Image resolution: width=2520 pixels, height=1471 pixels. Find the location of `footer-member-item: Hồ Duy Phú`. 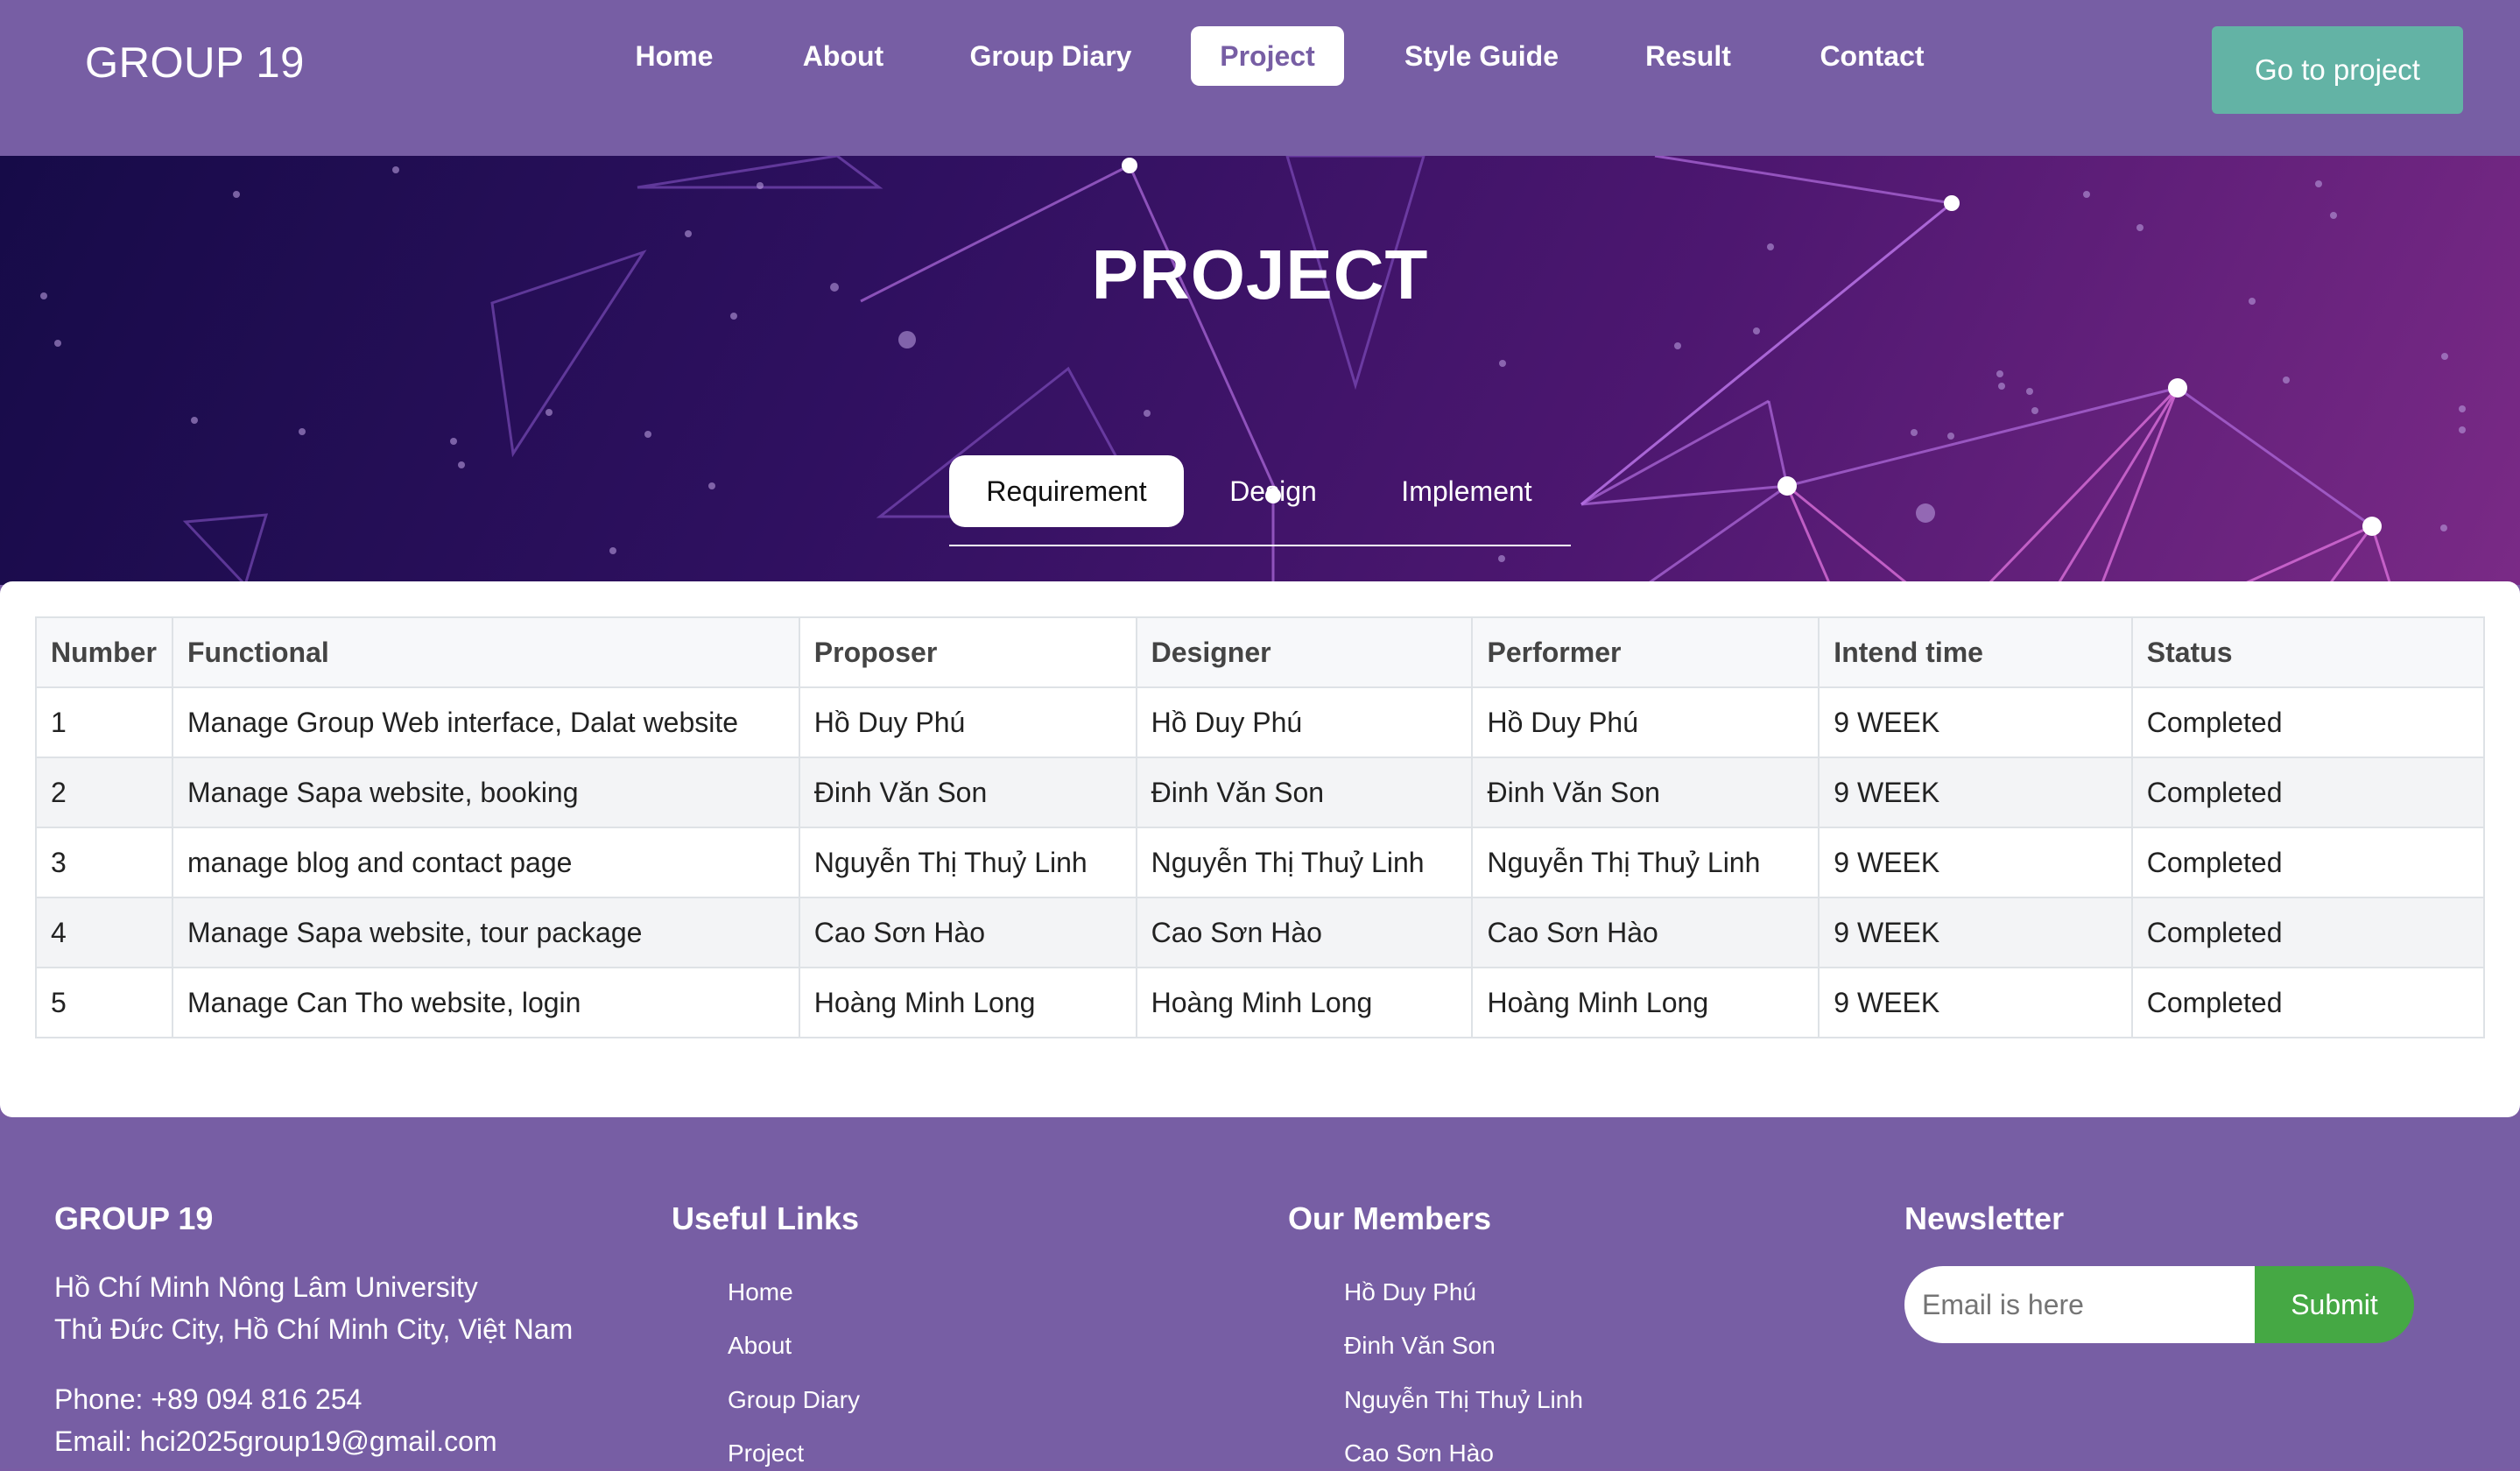

footer-member-item: Hồ Duy Phú is located at coordinates (1410, 1292).